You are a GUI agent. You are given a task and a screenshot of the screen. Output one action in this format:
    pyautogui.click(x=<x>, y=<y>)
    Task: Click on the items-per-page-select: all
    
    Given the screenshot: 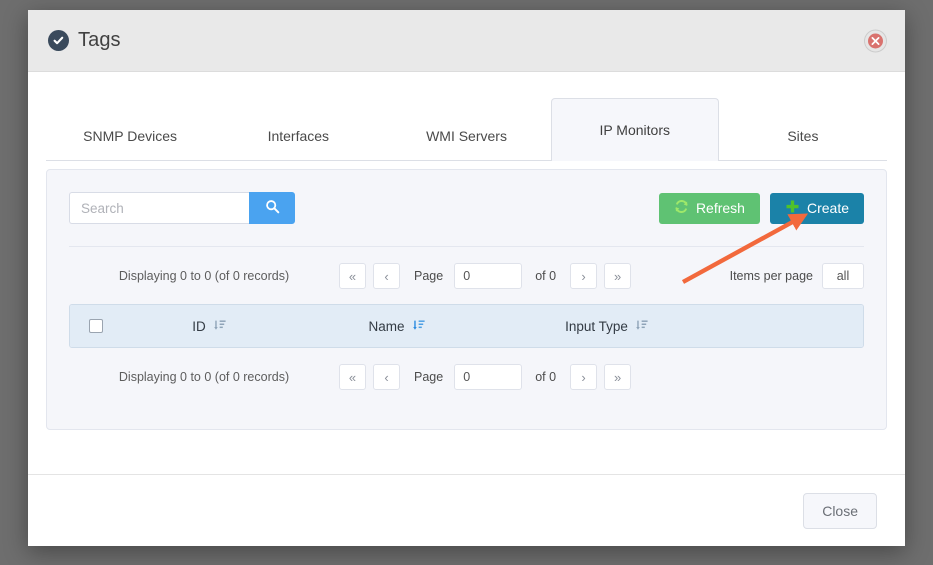 What is the action you would take?
    pyautogui.click(x=843, y=276)
    